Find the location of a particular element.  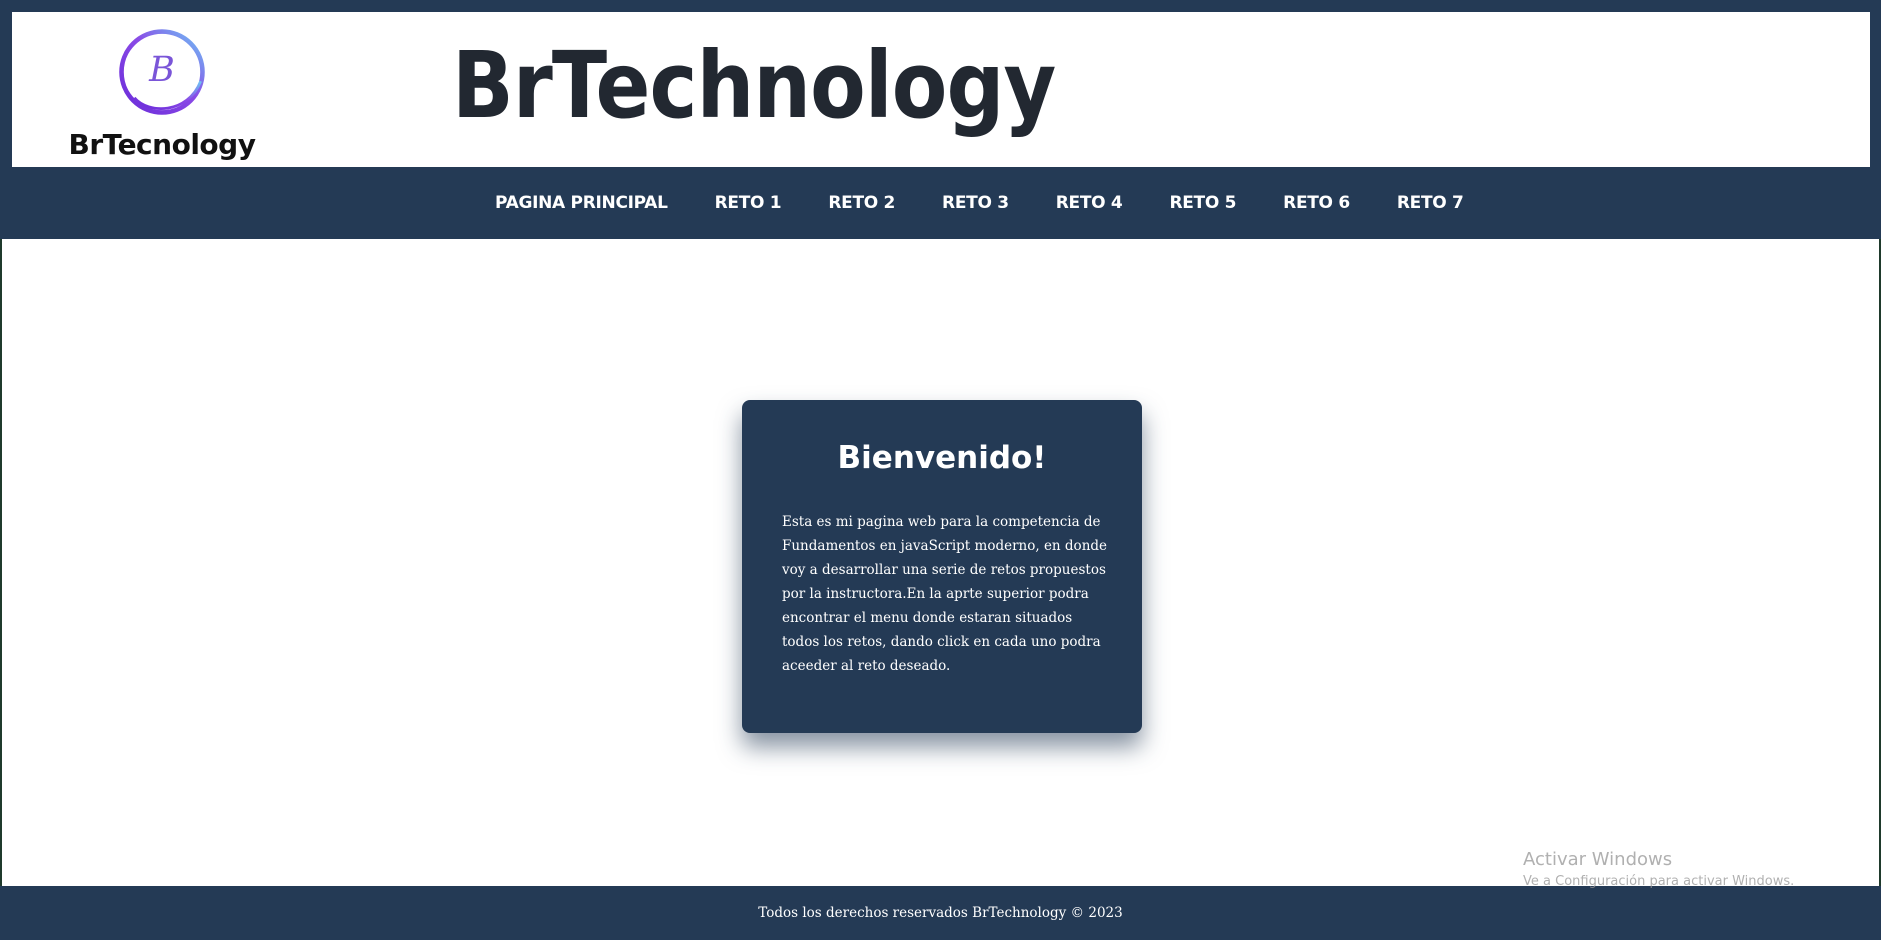

logo-letter: B is located at coordinates (161, 70).